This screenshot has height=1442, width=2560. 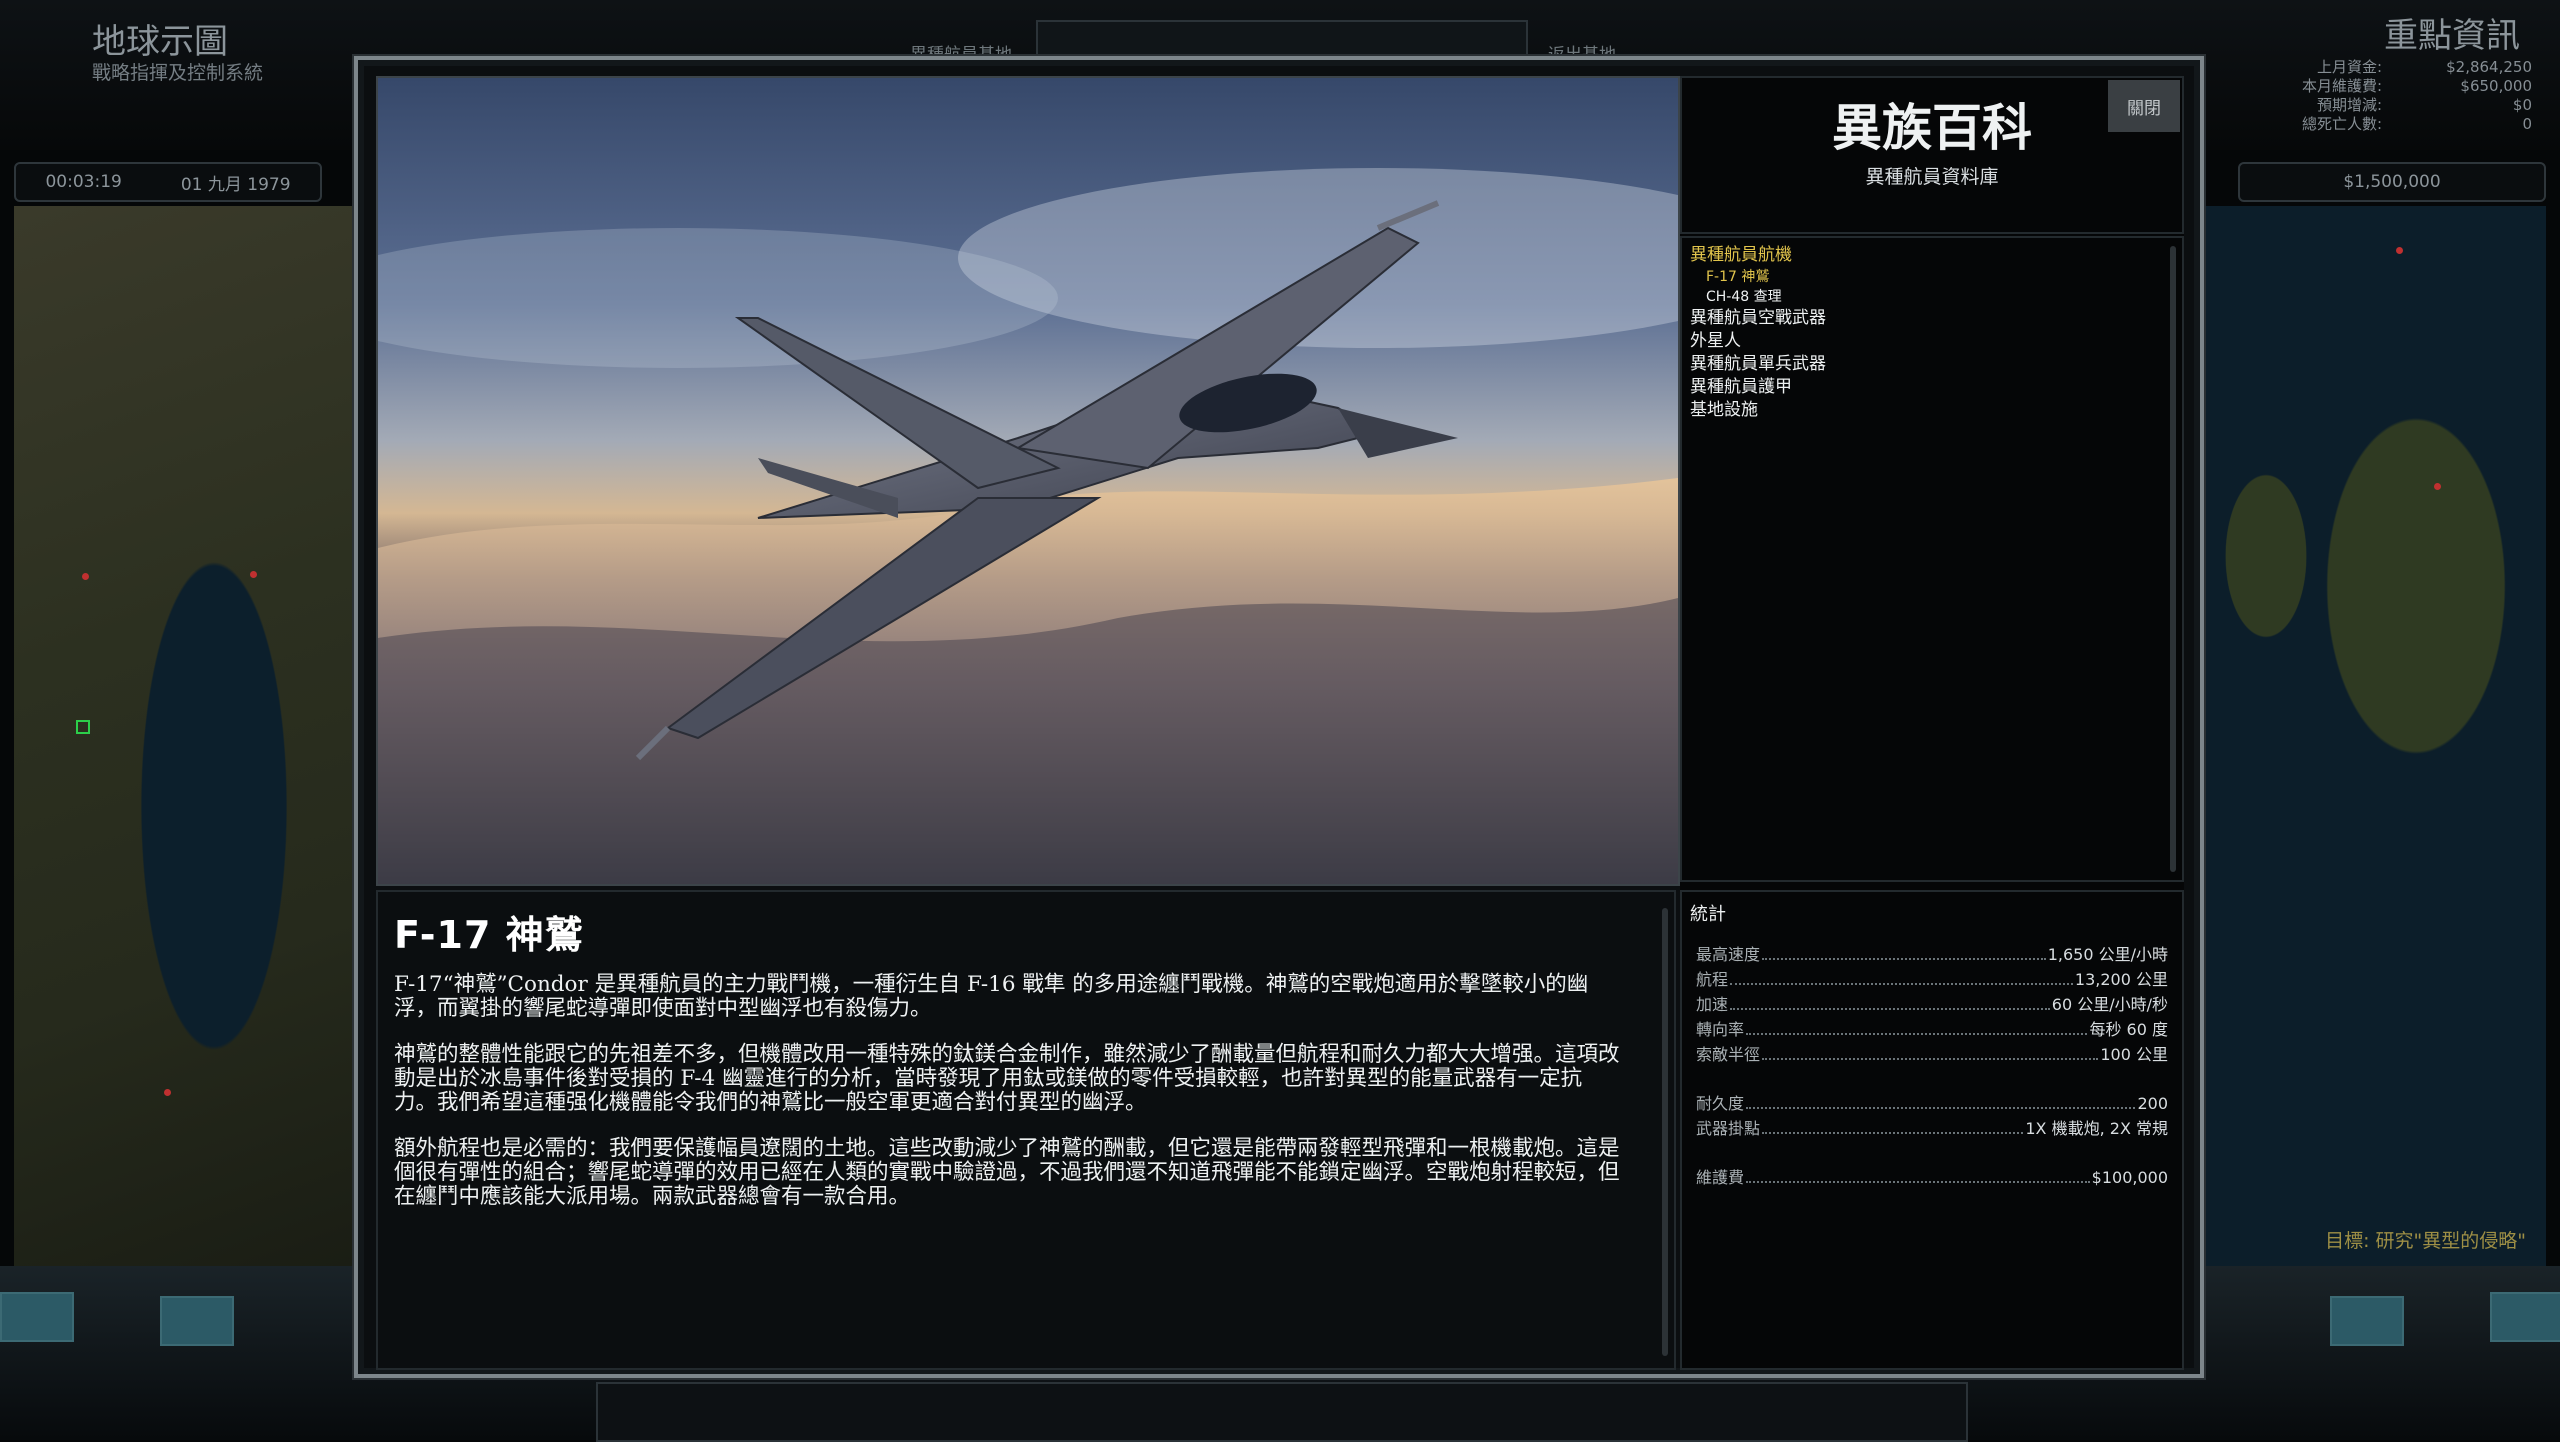 What do you see at coordinates (1932, 341) in the screenshot?
I see `tree-category-aliens: 外星人` at bounding box center [1932, 341].